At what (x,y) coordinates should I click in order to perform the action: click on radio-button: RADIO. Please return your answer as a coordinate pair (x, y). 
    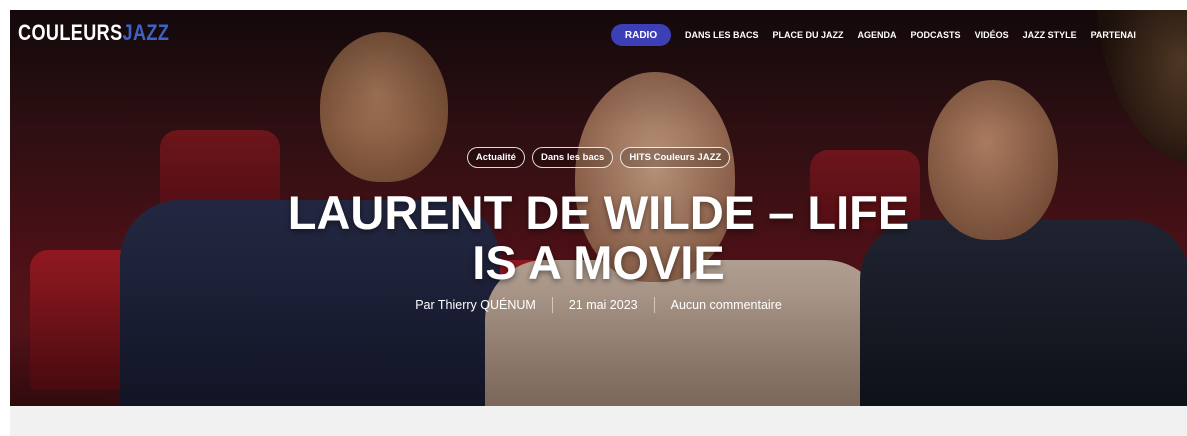
    Looking at the image, I should click on (641, 35).